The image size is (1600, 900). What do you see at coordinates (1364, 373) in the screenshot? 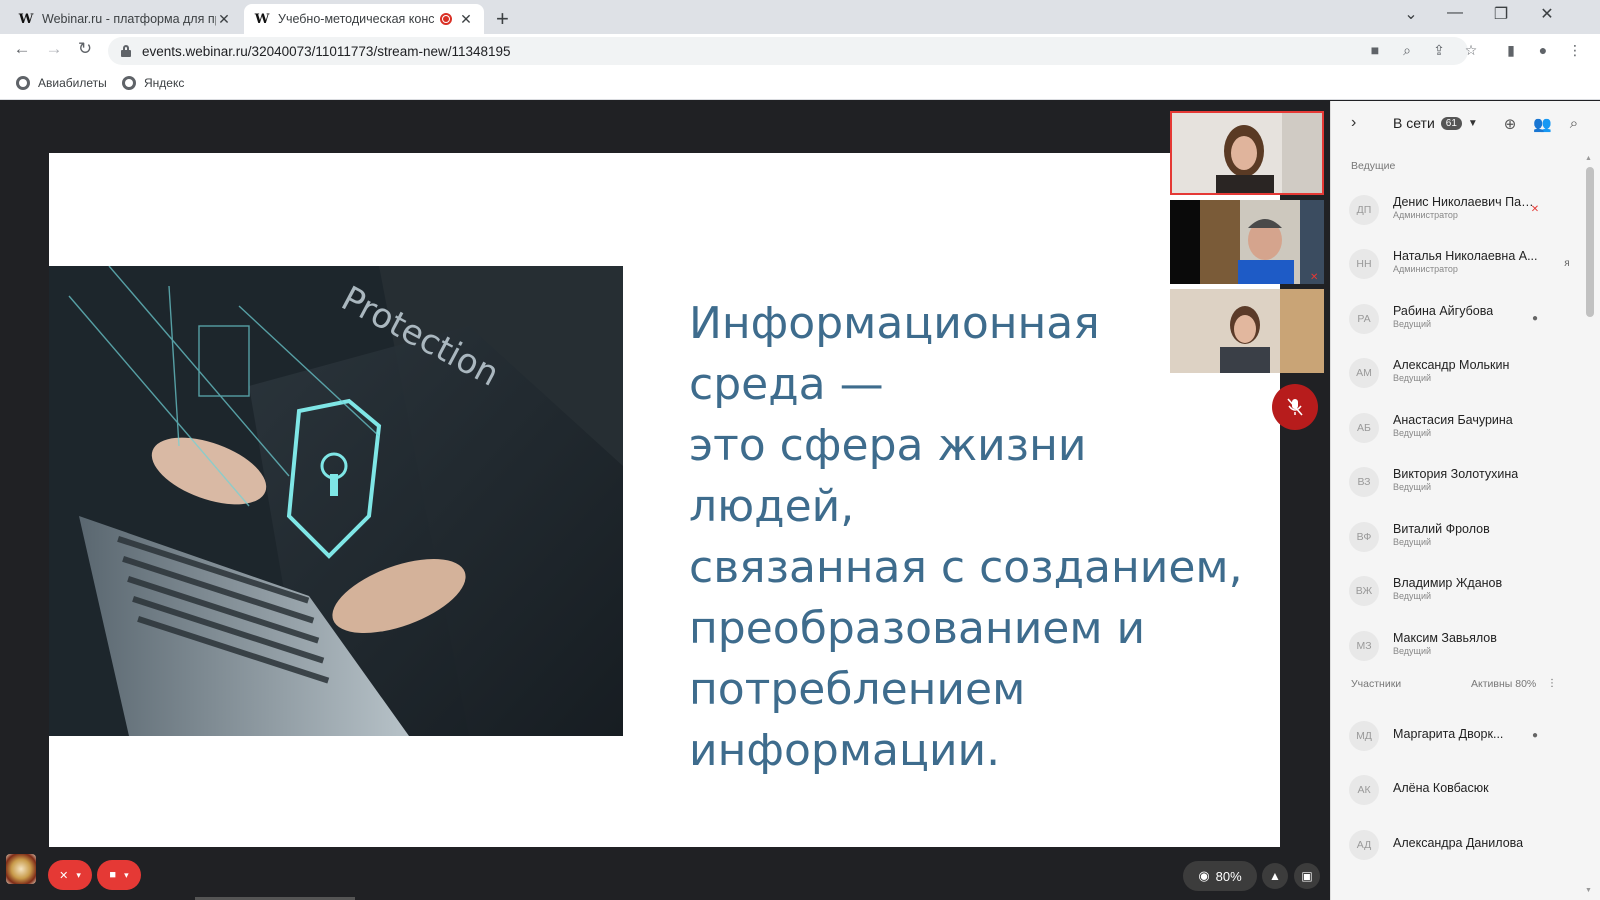
I see `avatar: АМ` at bounding box center [1364, 373].